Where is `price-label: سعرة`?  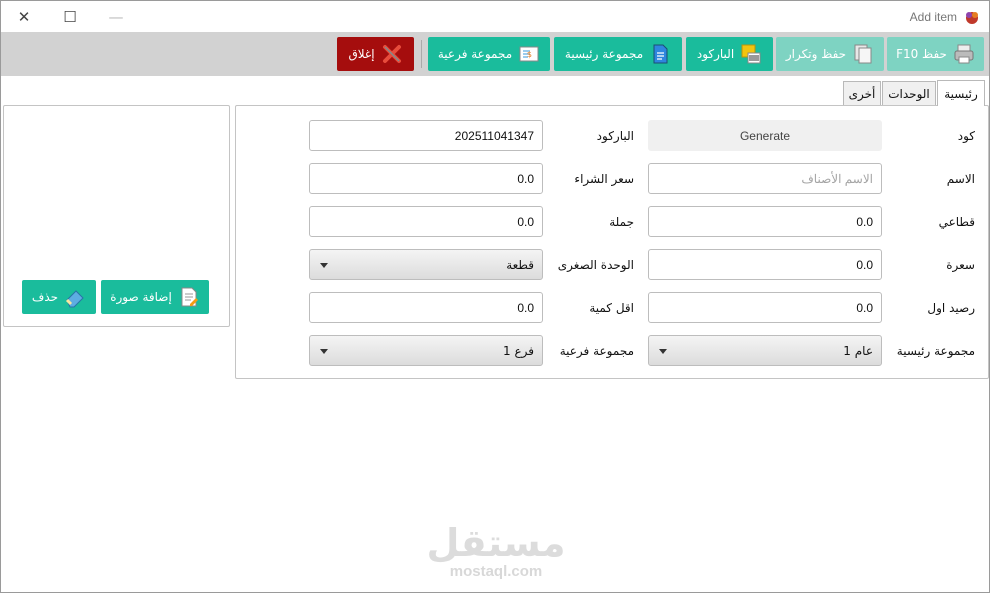
price-label: سعرة is located at coordinates (960, 265).